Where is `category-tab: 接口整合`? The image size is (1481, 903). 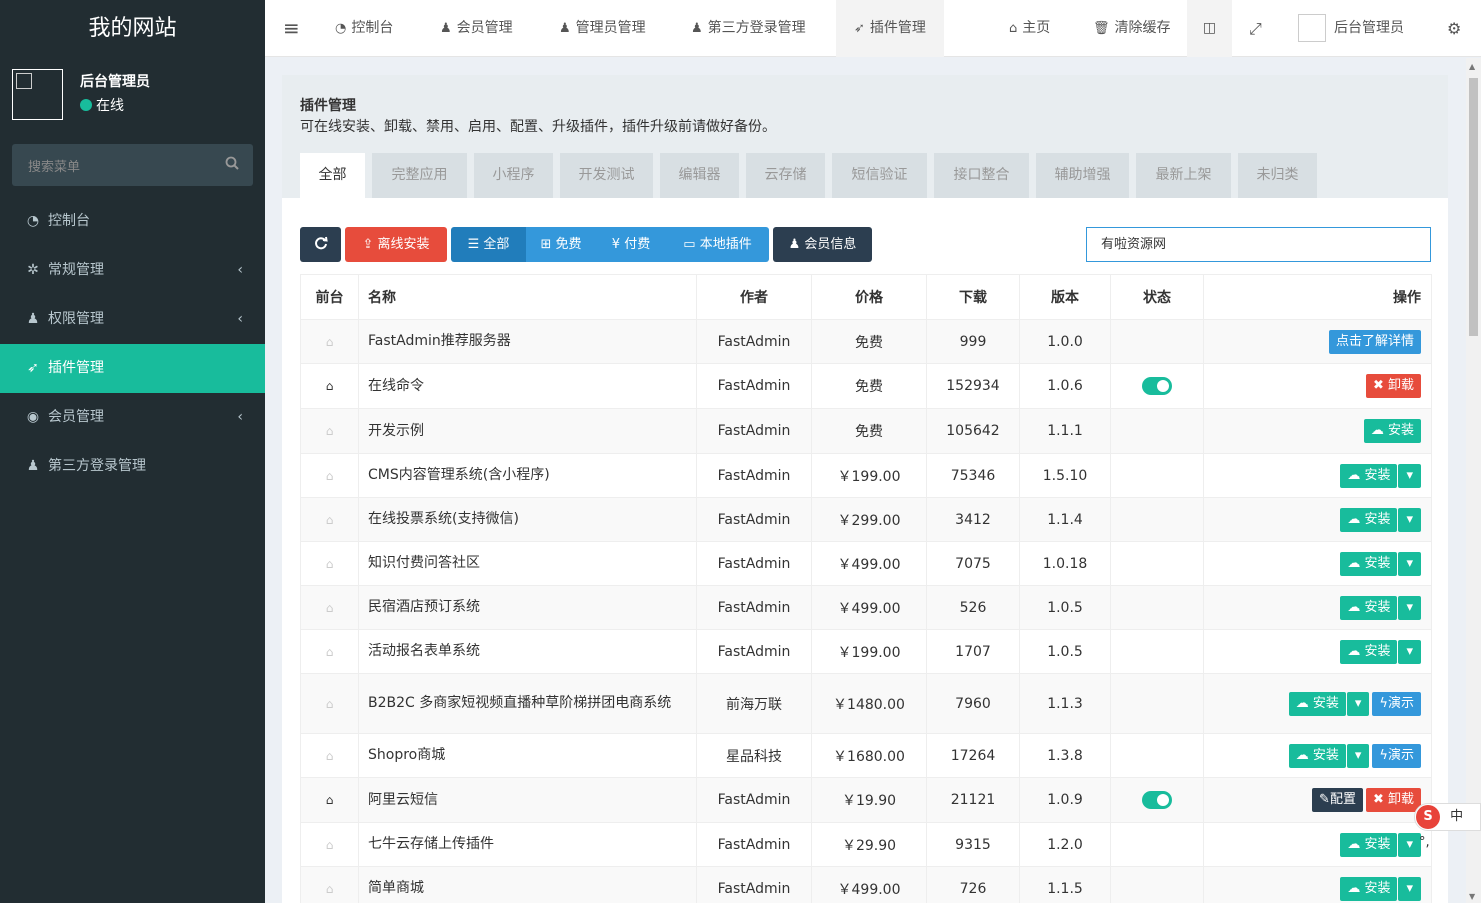
category-tab: 接口整合 is located at coordinates (981, 175).